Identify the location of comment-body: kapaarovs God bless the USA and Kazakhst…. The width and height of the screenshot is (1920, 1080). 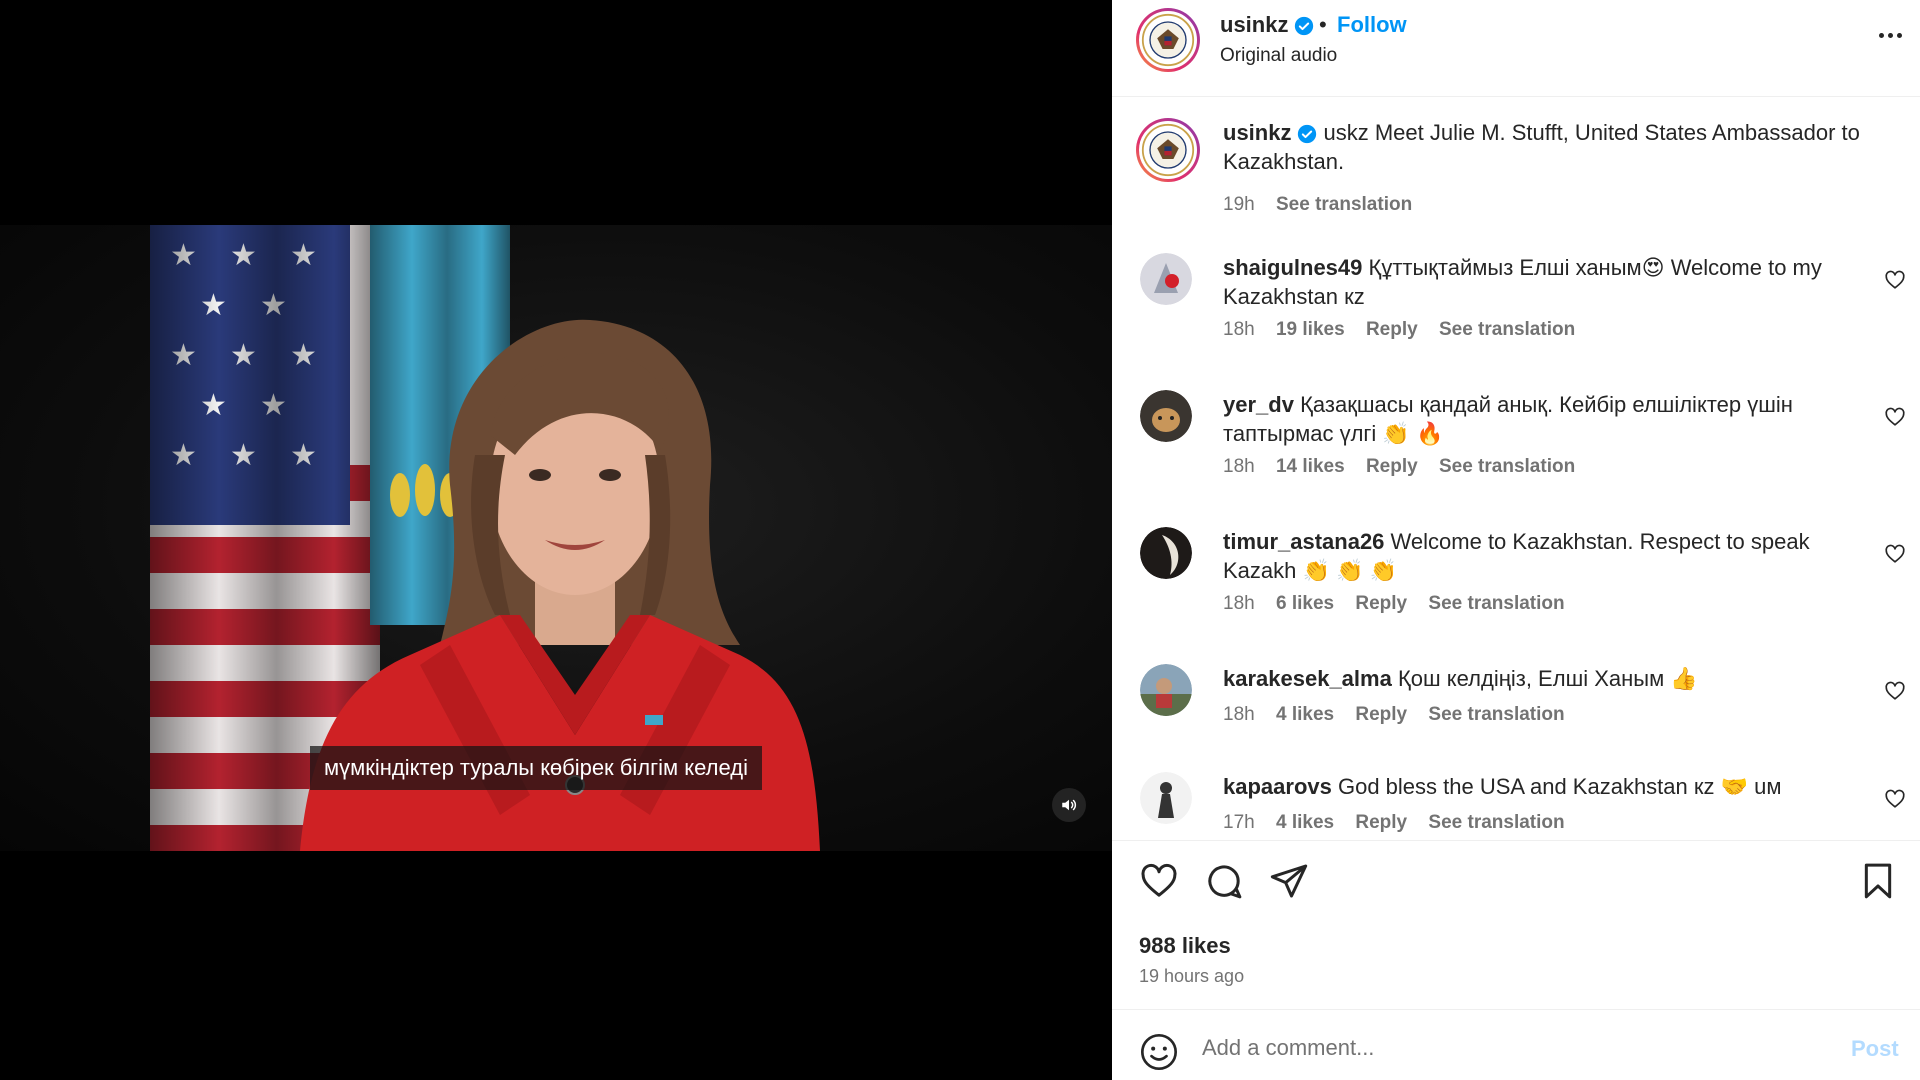
(1543, 786).